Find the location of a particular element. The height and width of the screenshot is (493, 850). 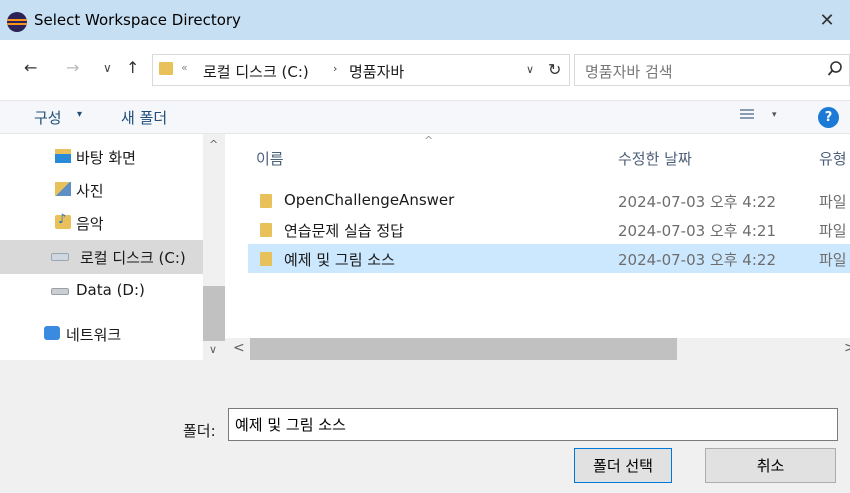

search-placeholder: 명품자바 검색 is located at coordinates (629, 72).